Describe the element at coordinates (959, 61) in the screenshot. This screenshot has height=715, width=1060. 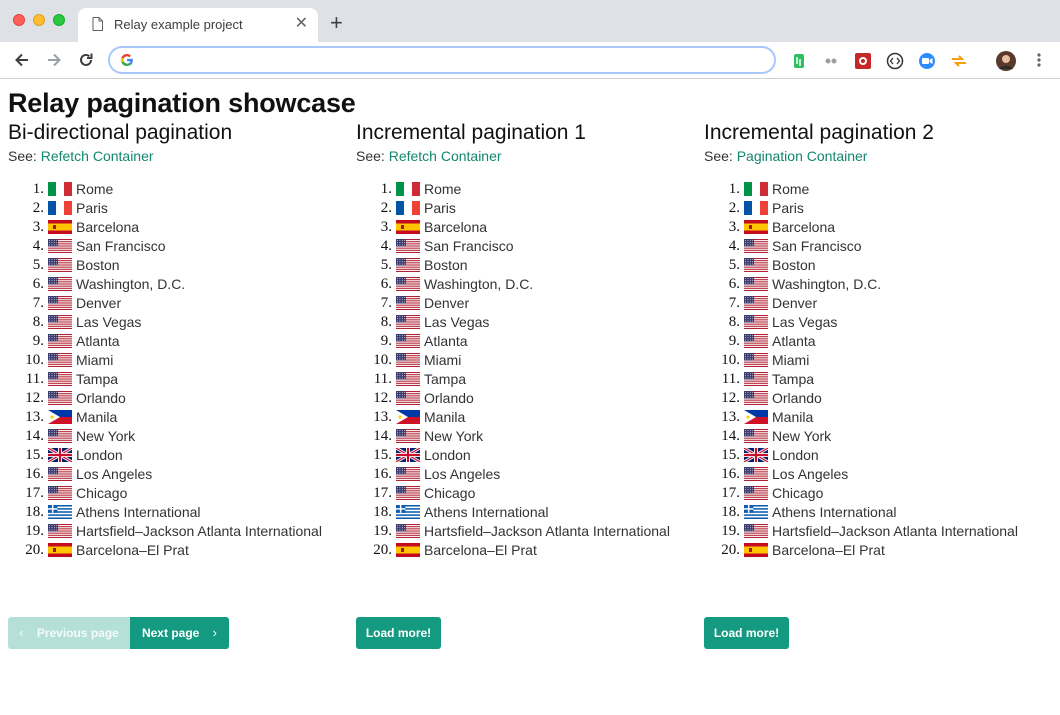
I see `extension-orange-icon` at that location.